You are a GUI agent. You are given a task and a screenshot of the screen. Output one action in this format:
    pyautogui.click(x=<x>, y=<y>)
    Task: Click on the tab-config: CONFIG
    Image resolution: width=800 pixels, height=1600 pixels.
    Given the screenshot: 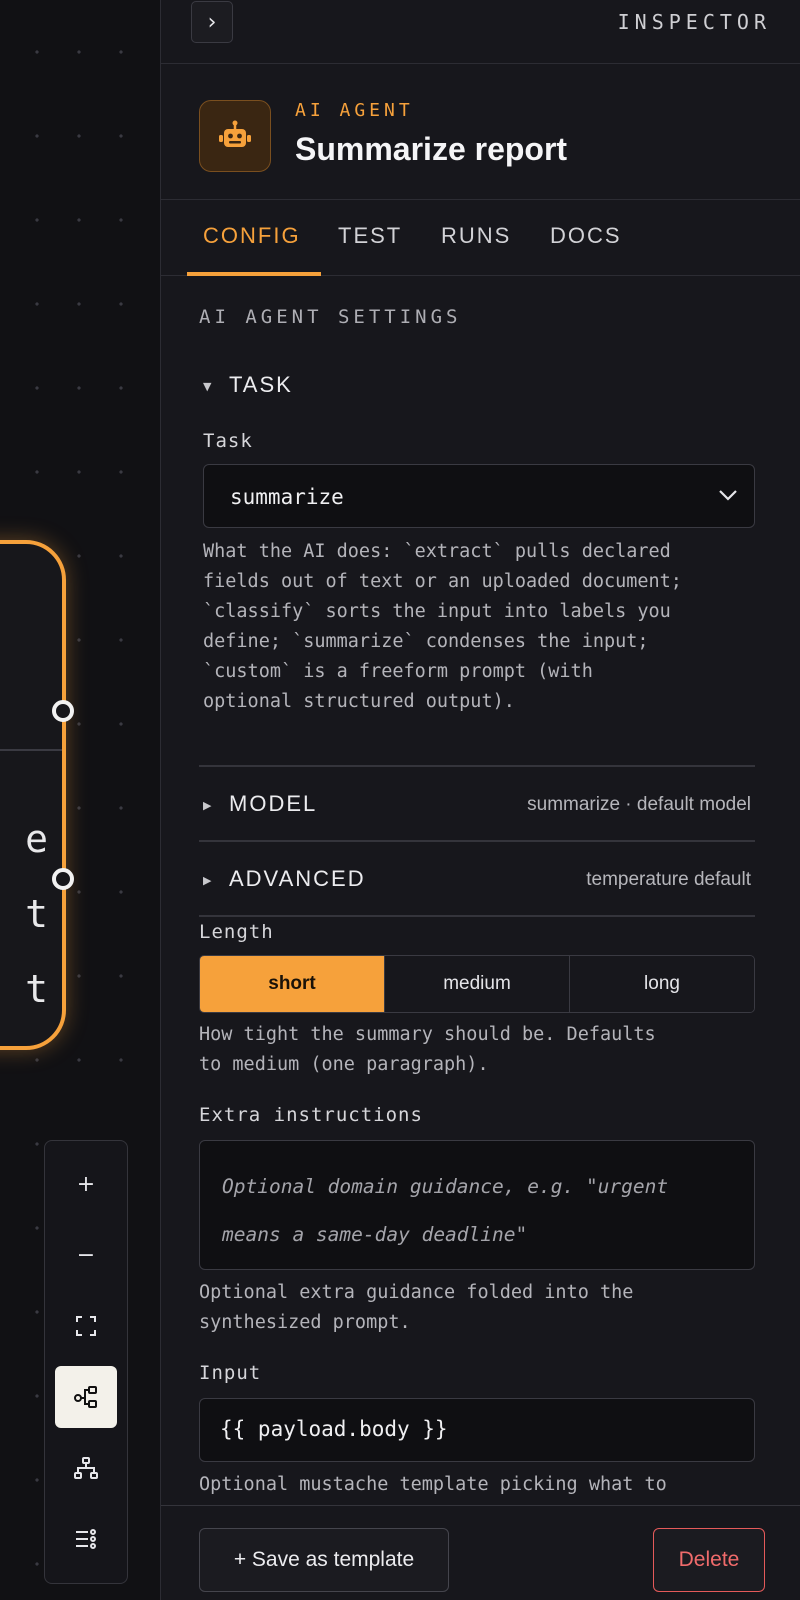 What is the action you would take?
    pyautogui.click(x=252, y=238)
    